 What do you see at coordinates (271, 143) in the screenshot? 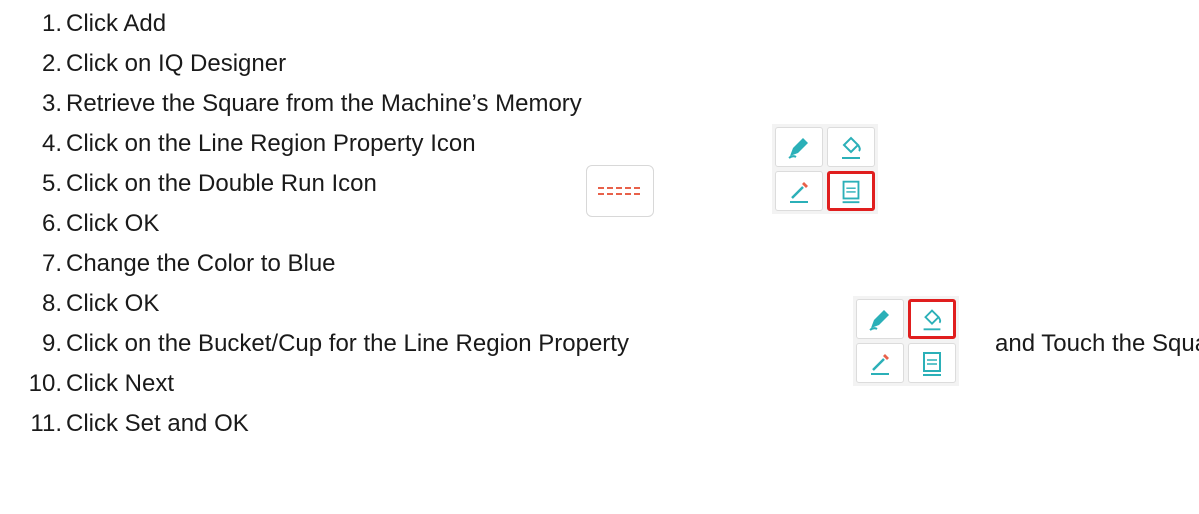
I see `step-text: Click on the Line Region Property Icon` at bounding box center [271, 143].